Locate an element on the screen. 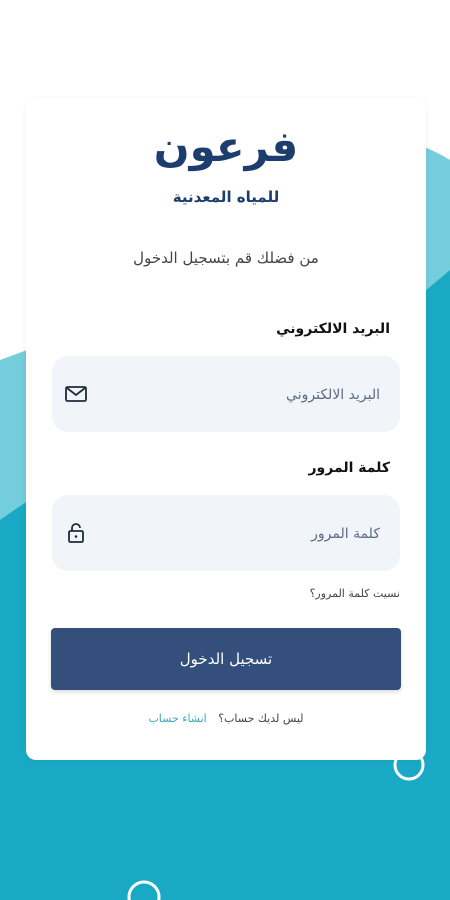 This screenshot has height=900, width=450. password-input is located at coordinates (247, 534).